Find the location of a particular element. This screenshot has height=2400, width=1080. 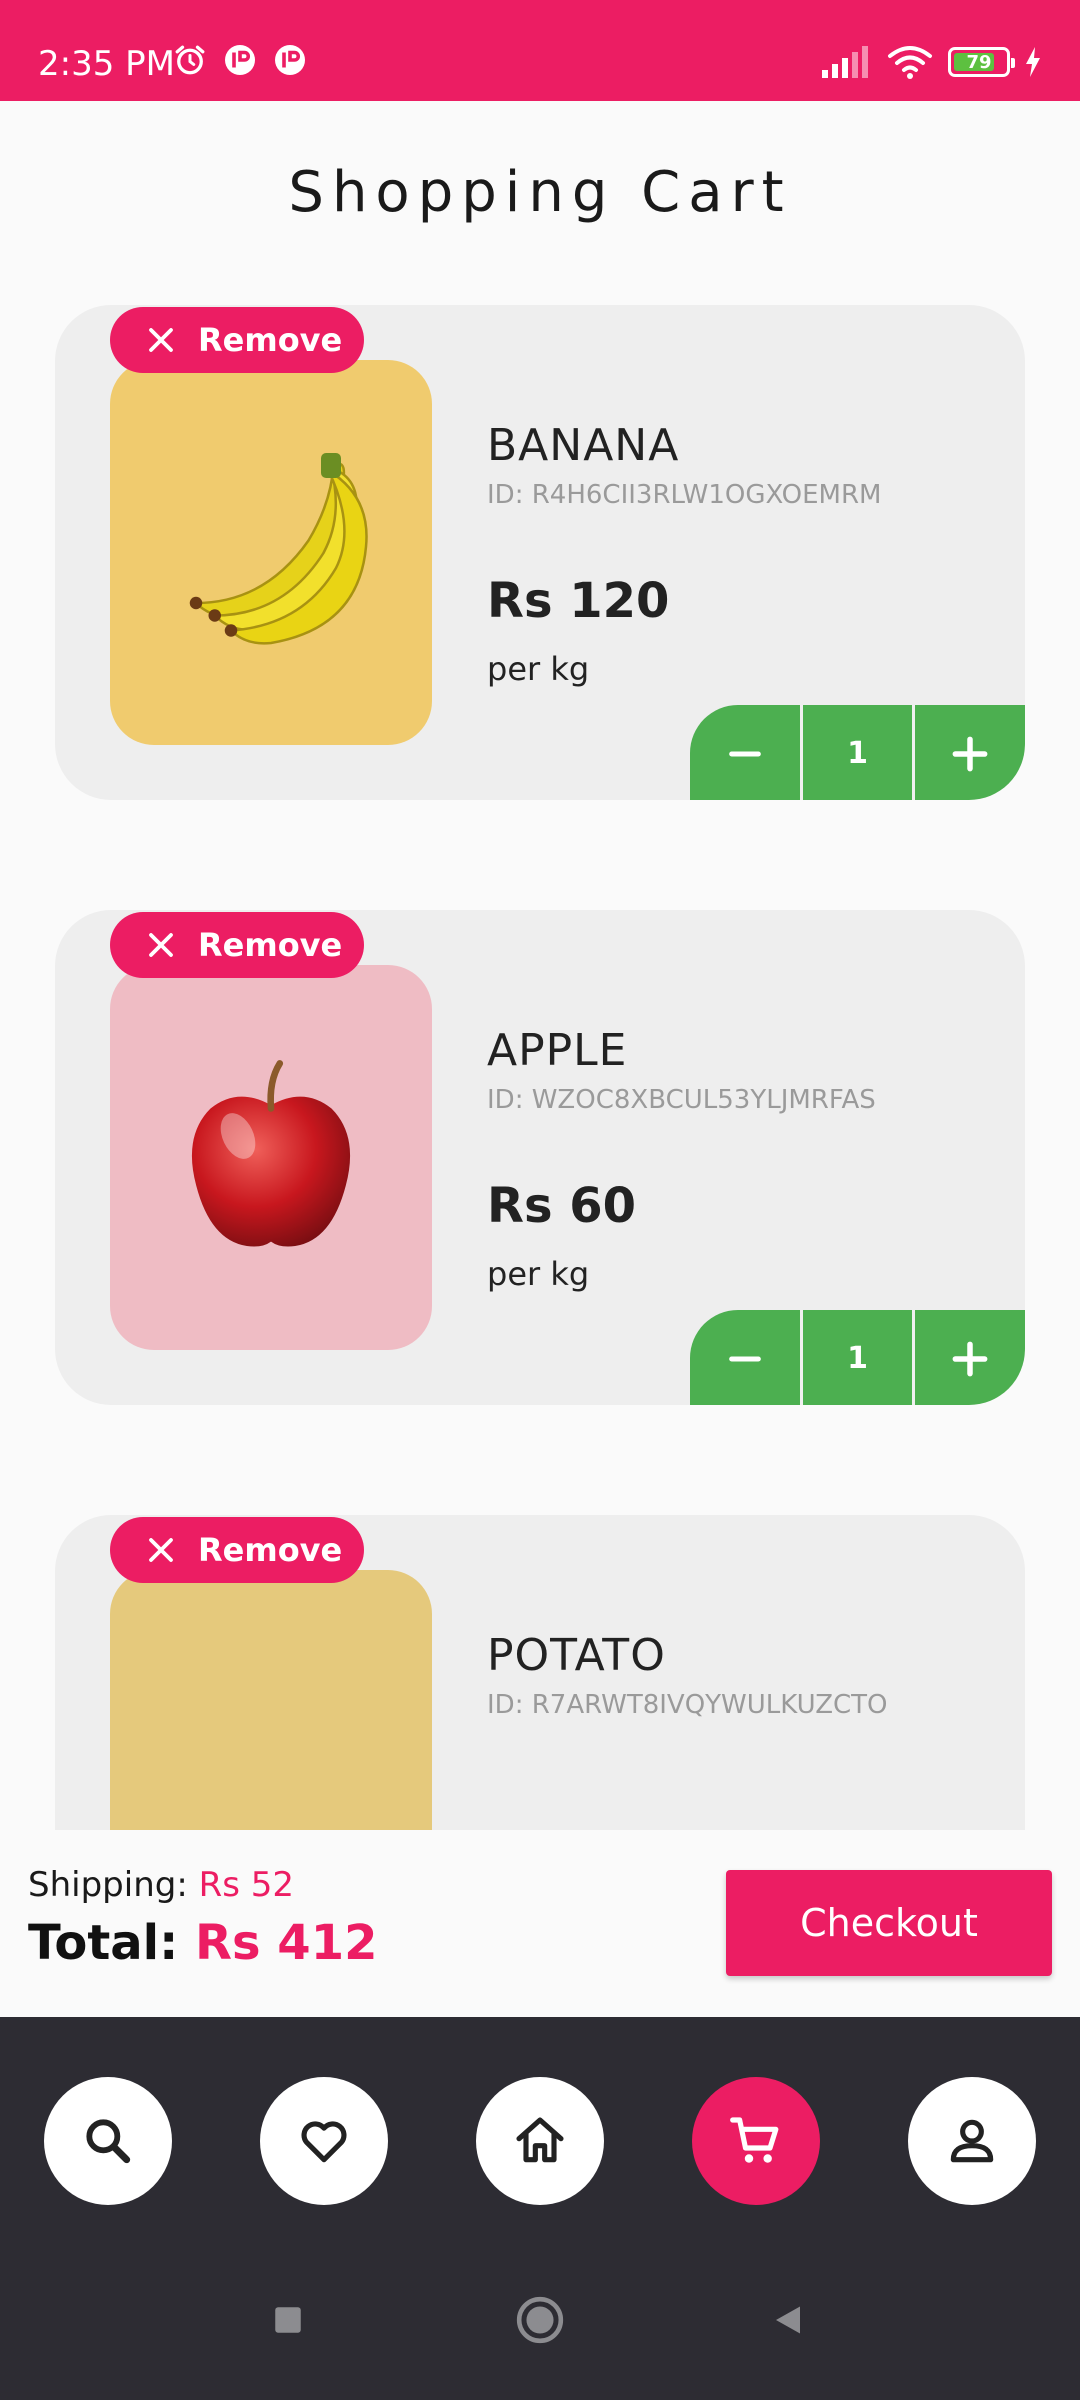

total-value: Rs 412 is located at coordinates (286, 1943).